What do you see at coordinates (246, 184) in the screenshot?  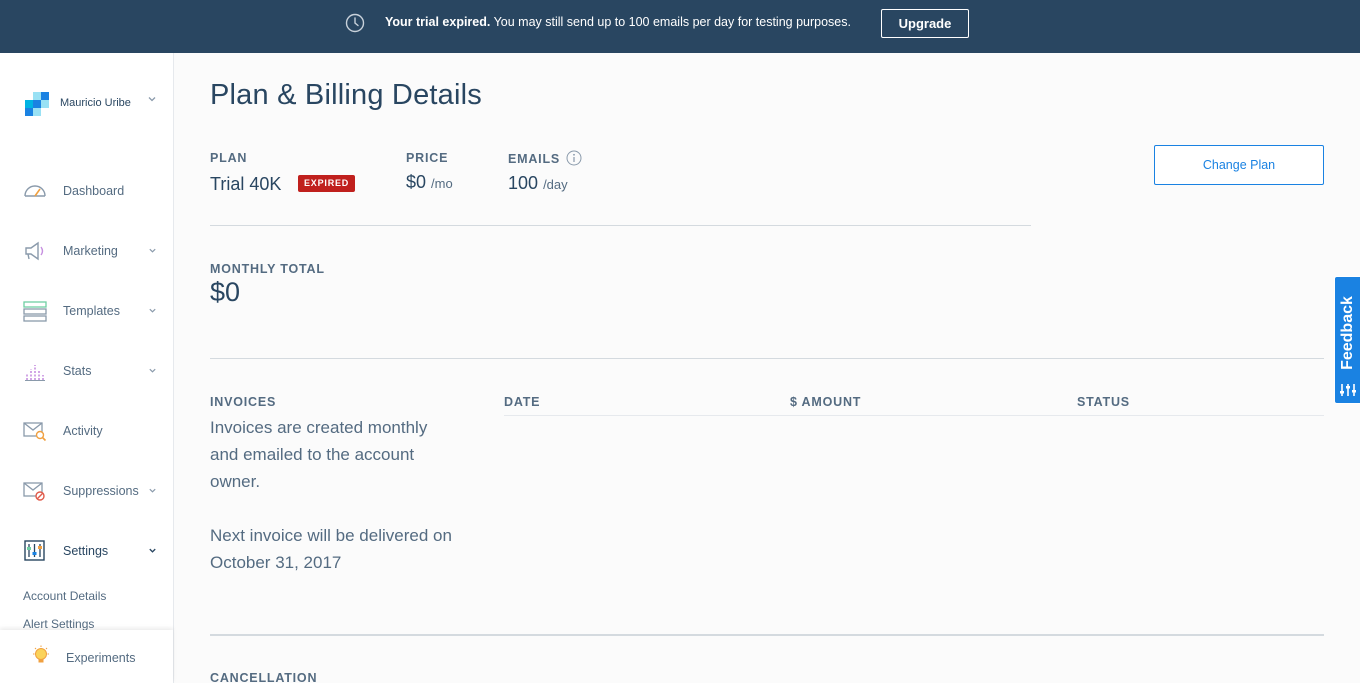 I see `plan-value: Trial 40K` at bounding box center [246, 184].